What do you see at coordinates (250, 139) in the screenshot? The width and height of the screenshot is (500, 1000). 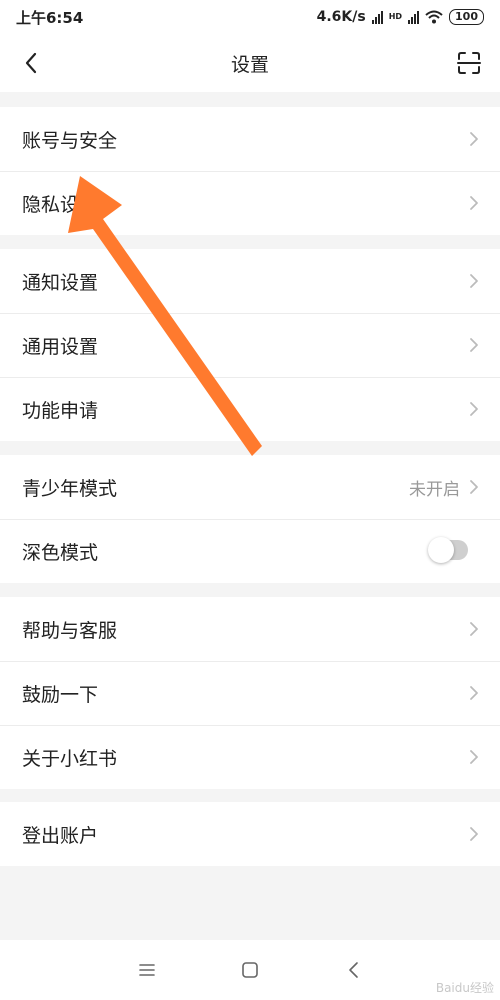 I see `row-account-security: 账号与安全` at bounding box center [250, 139].